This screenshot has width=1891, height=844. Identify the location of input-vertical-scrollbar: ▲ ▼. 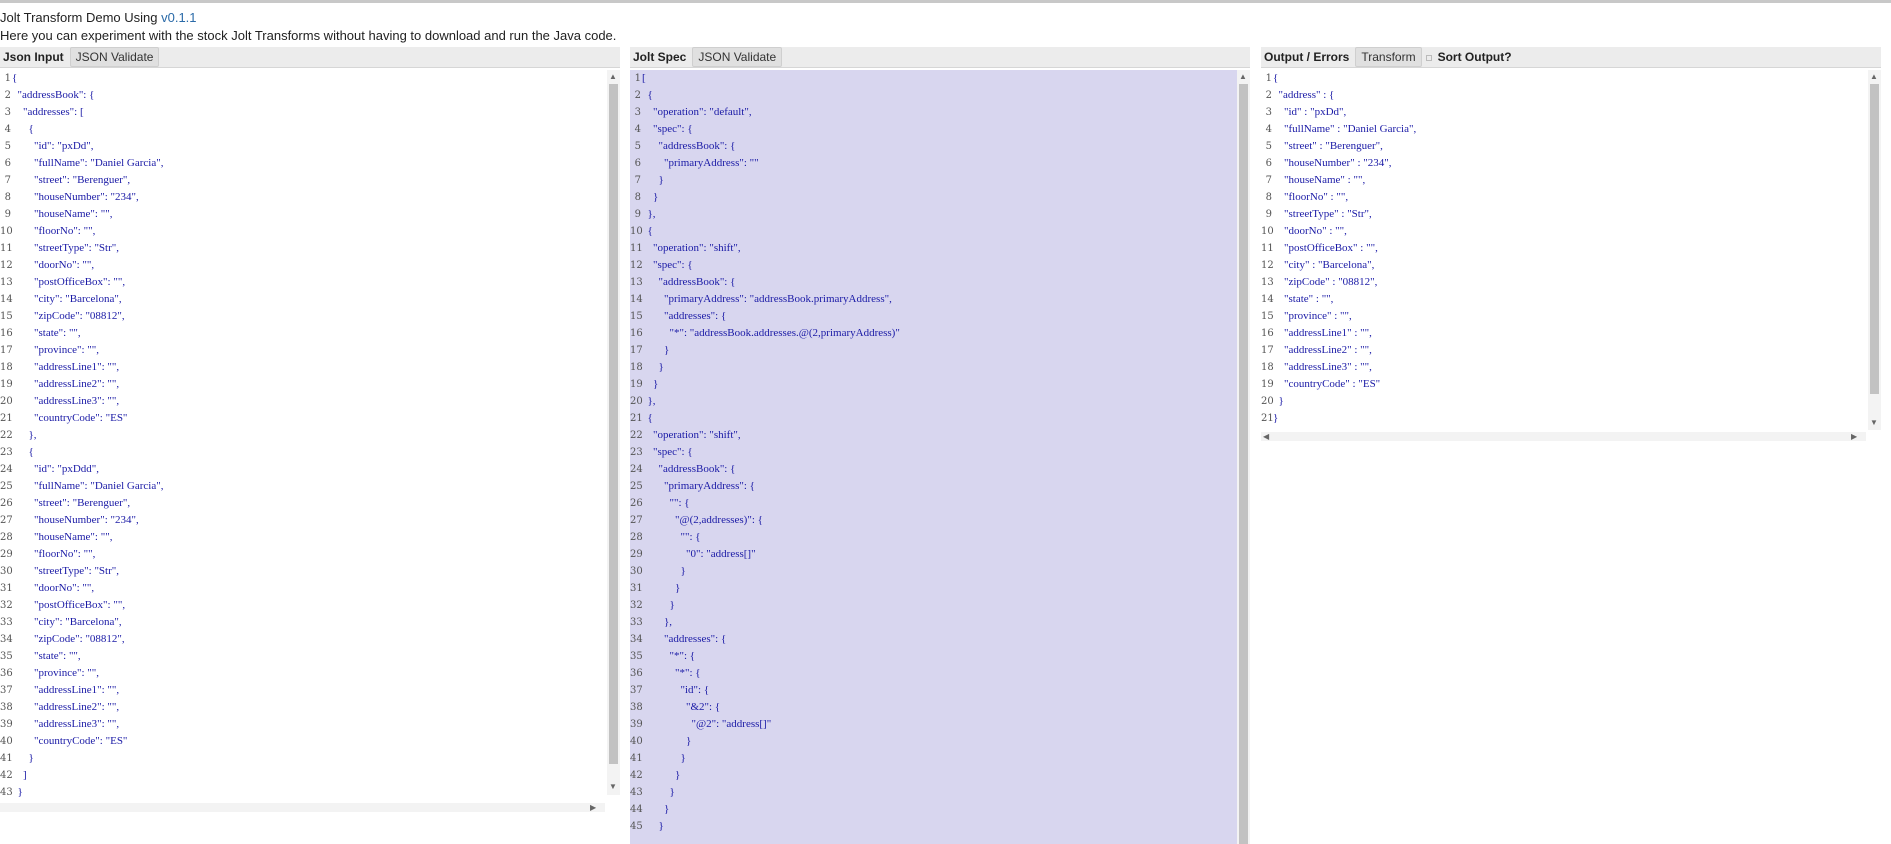
(613, 432).